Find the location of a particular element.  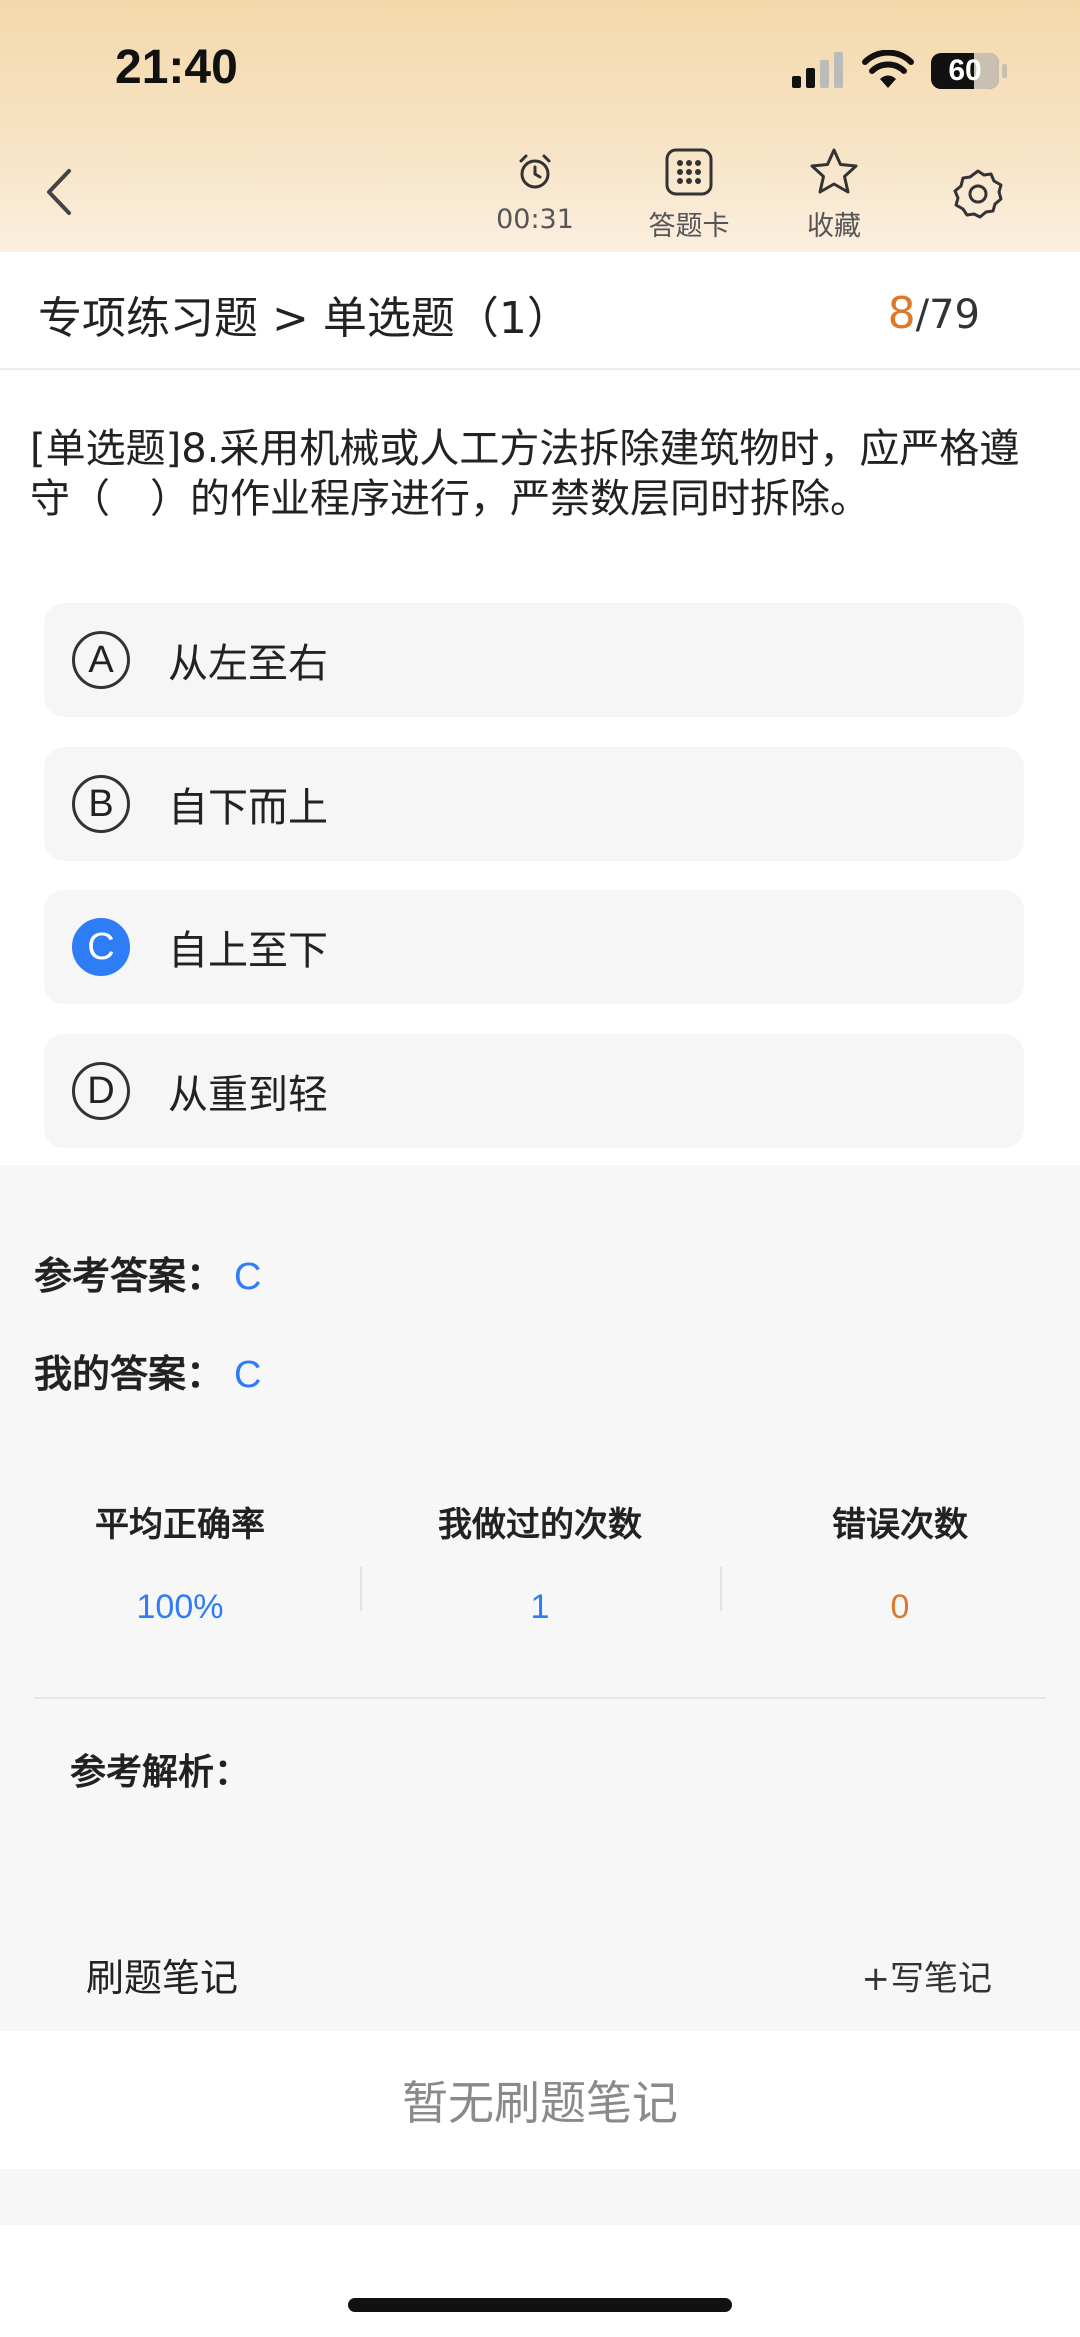

gear-icon is located at coordinates (978, 194).